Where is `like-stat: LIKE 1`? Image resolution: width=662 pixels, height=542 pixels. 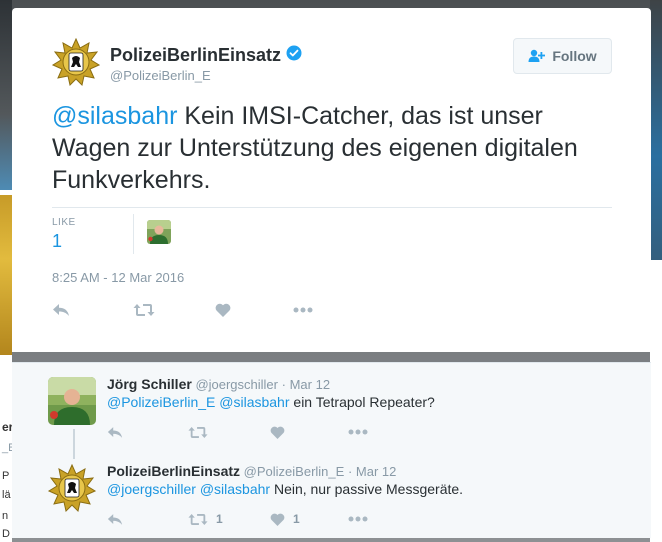
like-stat: LIKE 1 is located at coordinates (93, 234).